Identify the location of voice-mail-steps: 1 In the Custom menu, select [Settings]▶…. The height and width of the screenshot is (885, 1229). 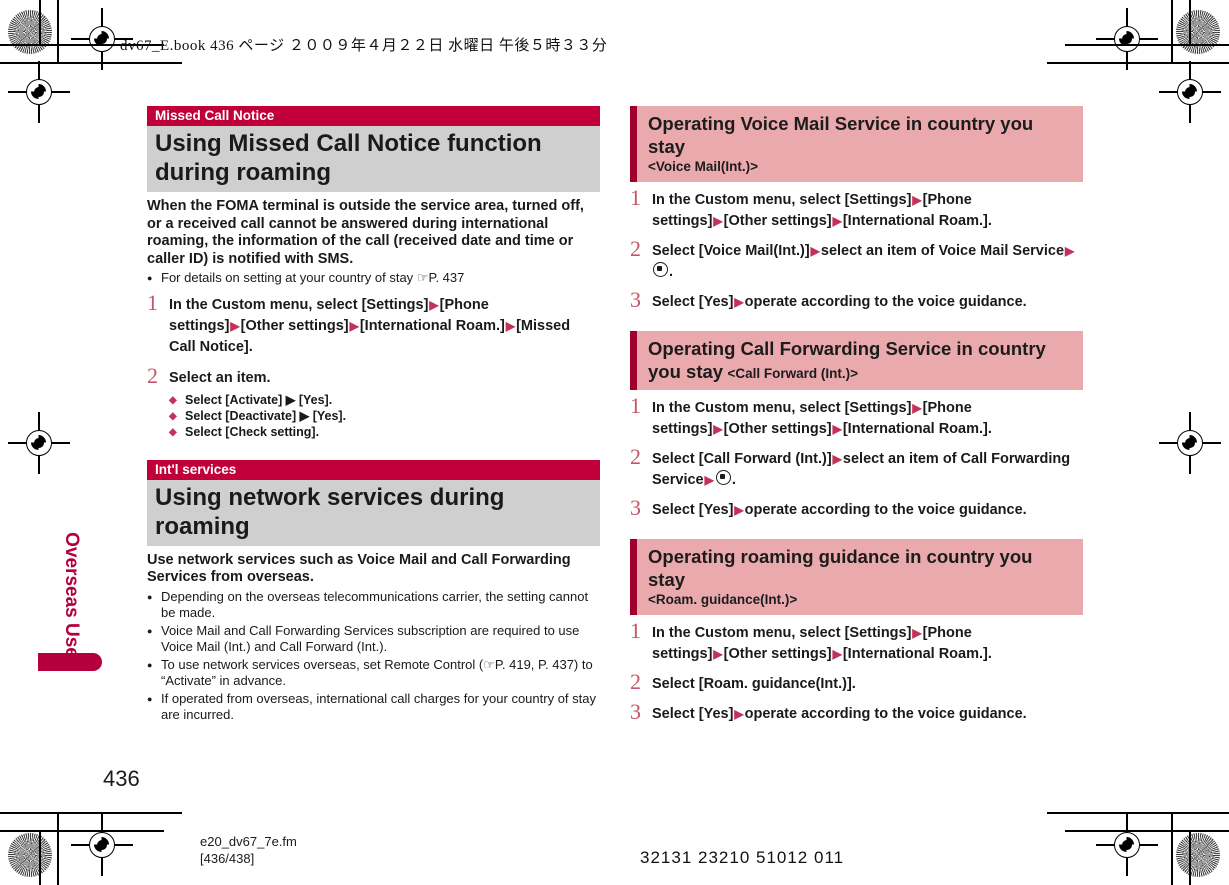
(856, 249).